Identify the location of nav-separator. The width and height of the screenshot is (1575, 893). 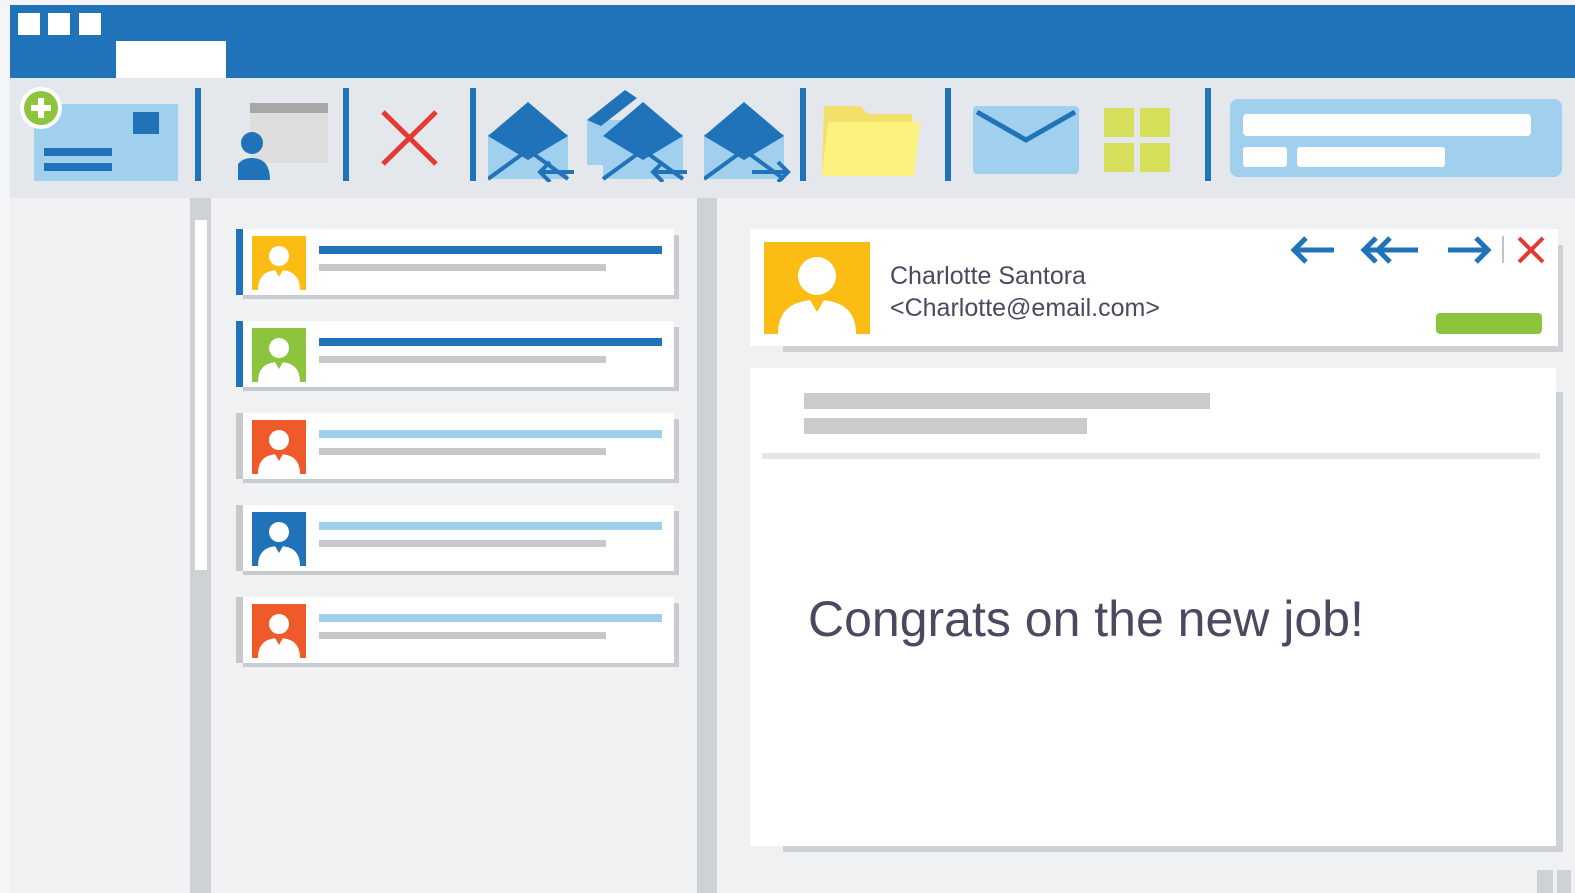
(1503, 249).